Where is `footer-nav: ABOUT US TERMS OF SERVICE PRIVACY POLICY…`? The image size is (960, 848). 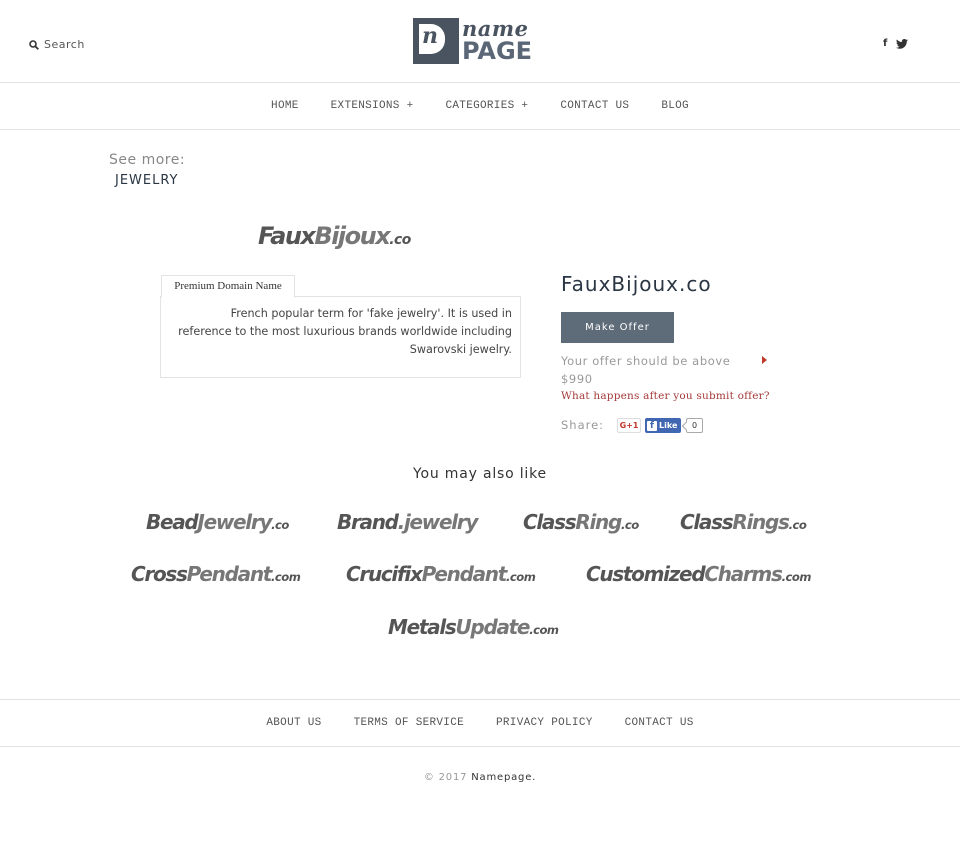 footer-nav: ABOUT US TERMS OF SERVICE PRIVACY POLICY… is located at coordinates (480, 723).